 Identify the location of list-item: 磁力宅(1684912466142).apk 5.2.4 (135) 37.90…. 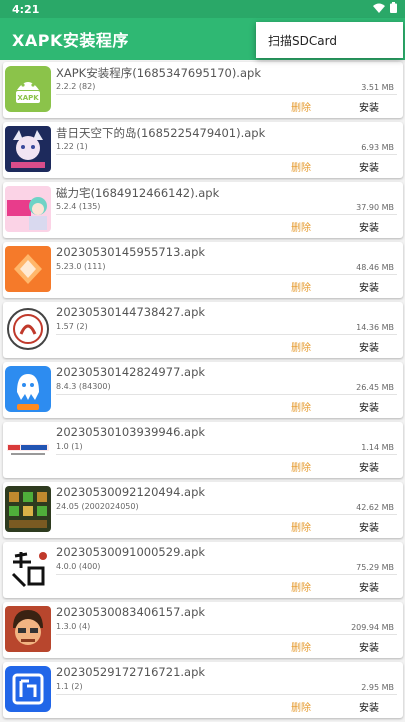
(203, 210).